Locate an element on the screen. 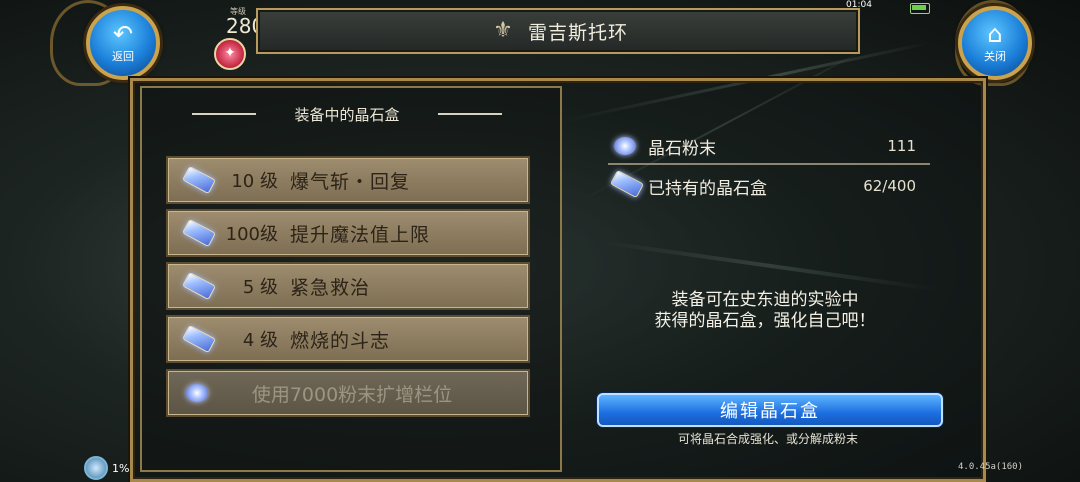 This screenshot has height=482, width=1080. network-status: 1% is located at coordinates (106, 468).